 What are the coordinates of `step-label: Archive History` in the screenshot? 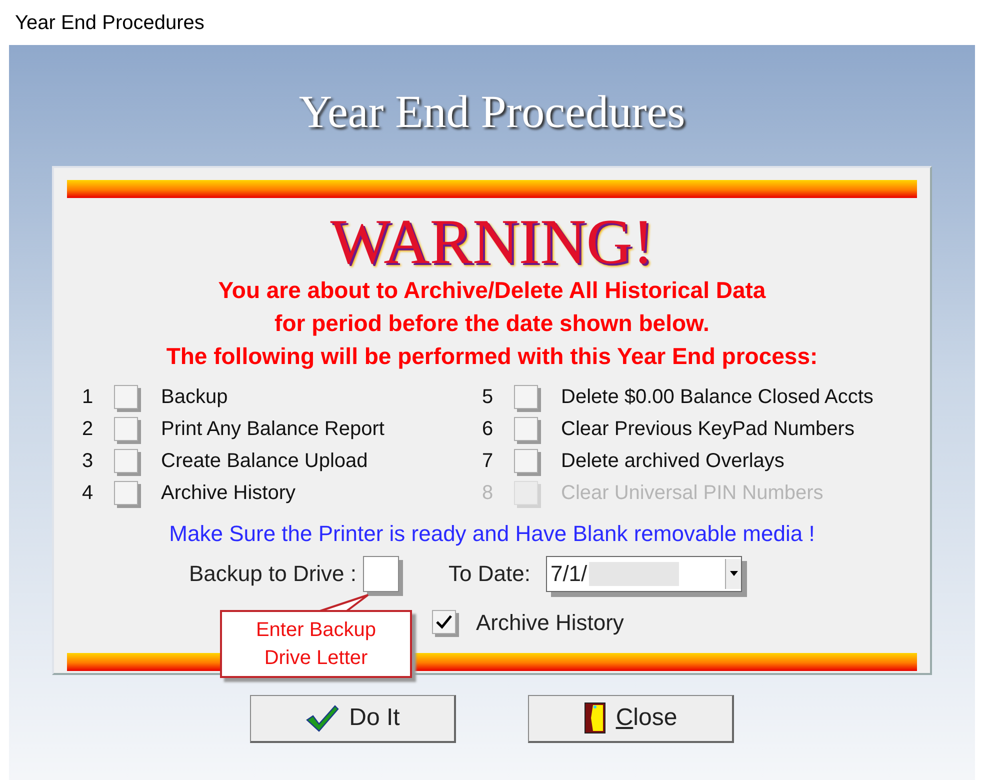 It's located at (228, 493).